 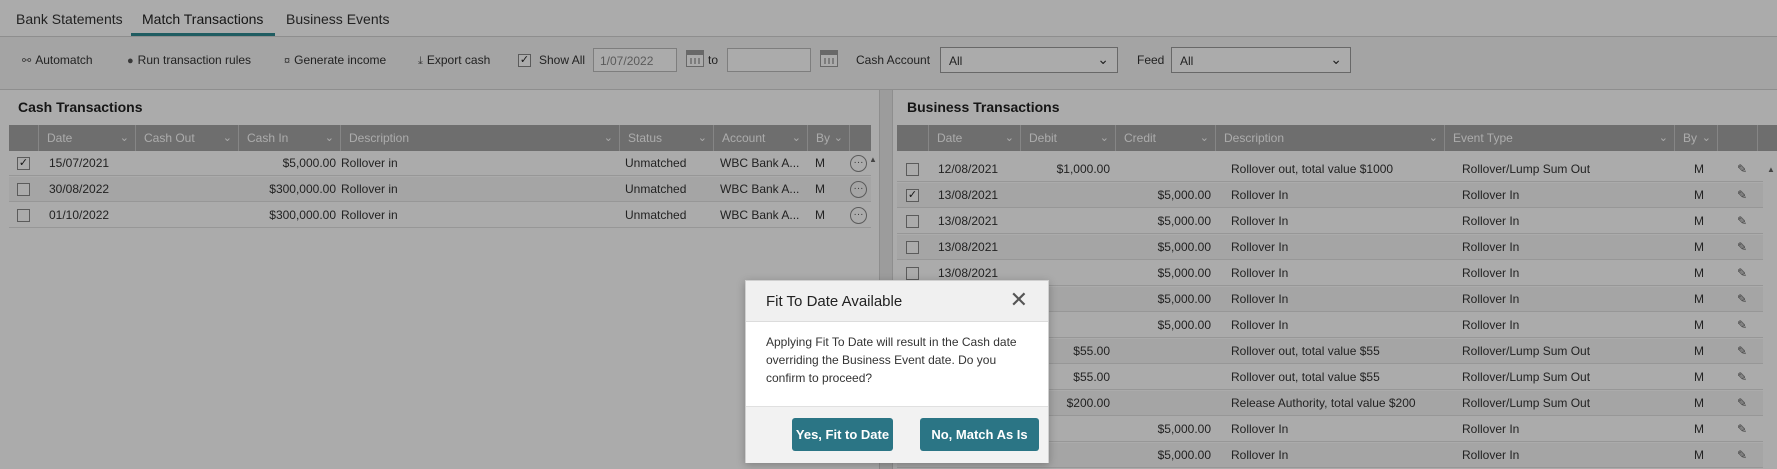 What do you see at coordinates (1019, 300) in the screenshot?
I see `close-icon: ✕` at bounding box center [1019, 300].